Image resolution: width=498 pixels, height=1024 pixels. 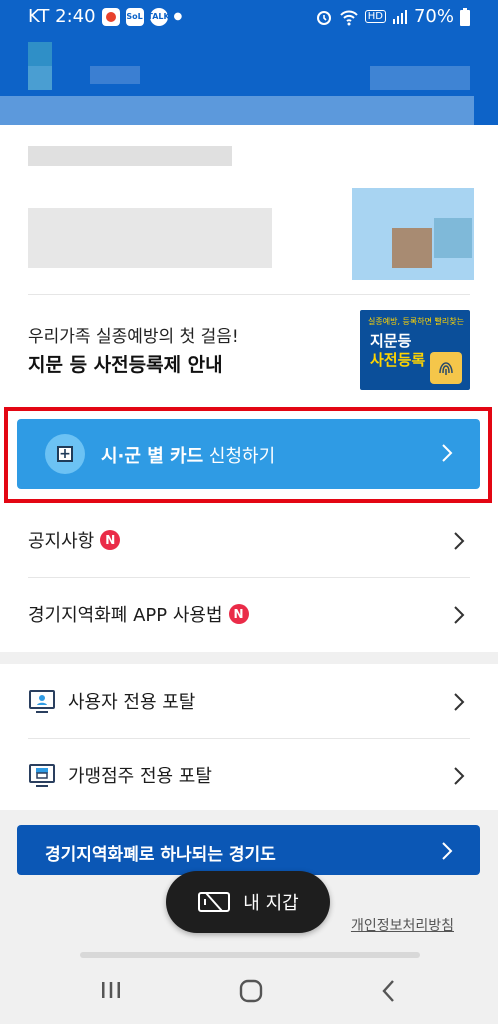 I want to click on home-icon, so click(x=251, y=991).